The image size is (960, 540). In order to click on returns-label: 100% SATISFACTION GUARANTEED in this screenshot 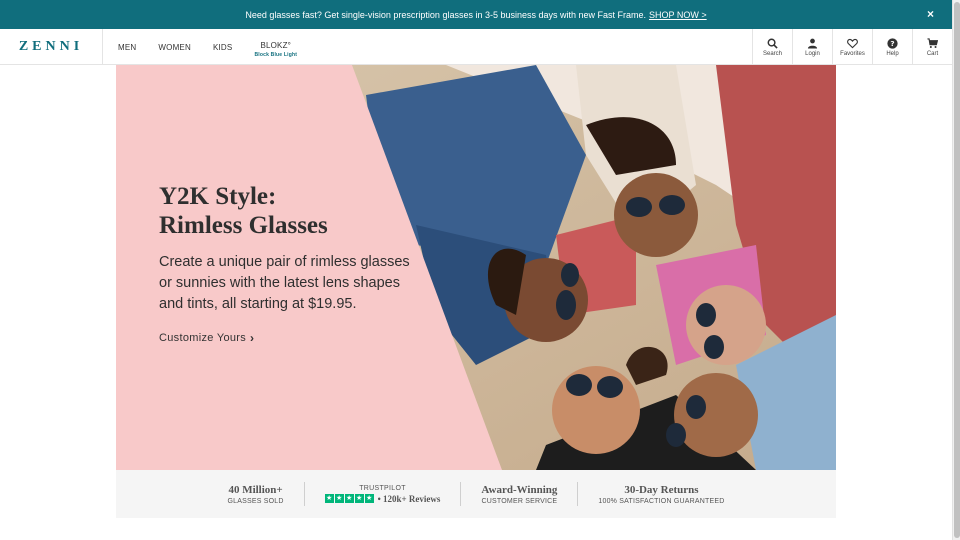, I will do `click(661, 501)`.